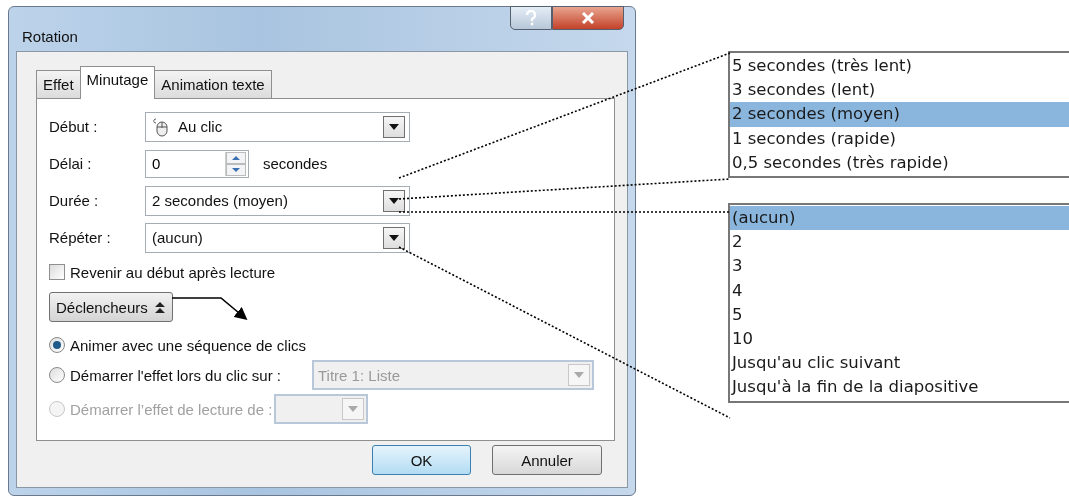 This screenshot has width=1069, height=504. What do you see at coordinates (213, 84) in the screenshot?
I see `tab: Animation texte` at bounding box center [213, 84].